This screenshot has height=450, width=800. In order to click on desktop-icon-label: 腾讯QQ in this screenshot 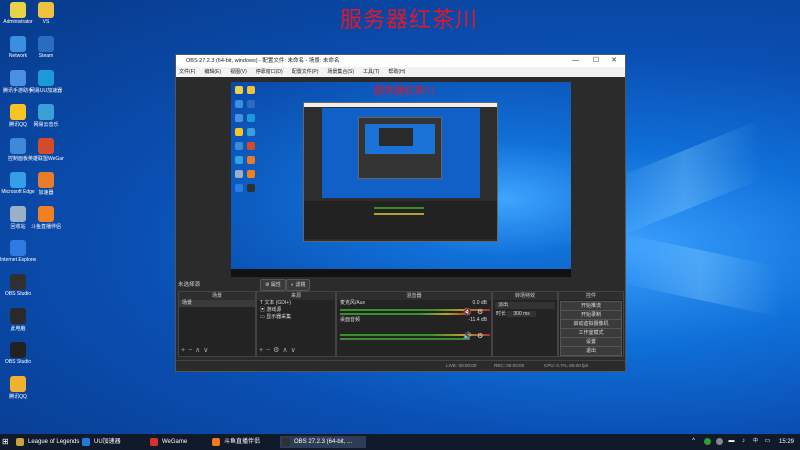, I will do `click(18, 397)`.